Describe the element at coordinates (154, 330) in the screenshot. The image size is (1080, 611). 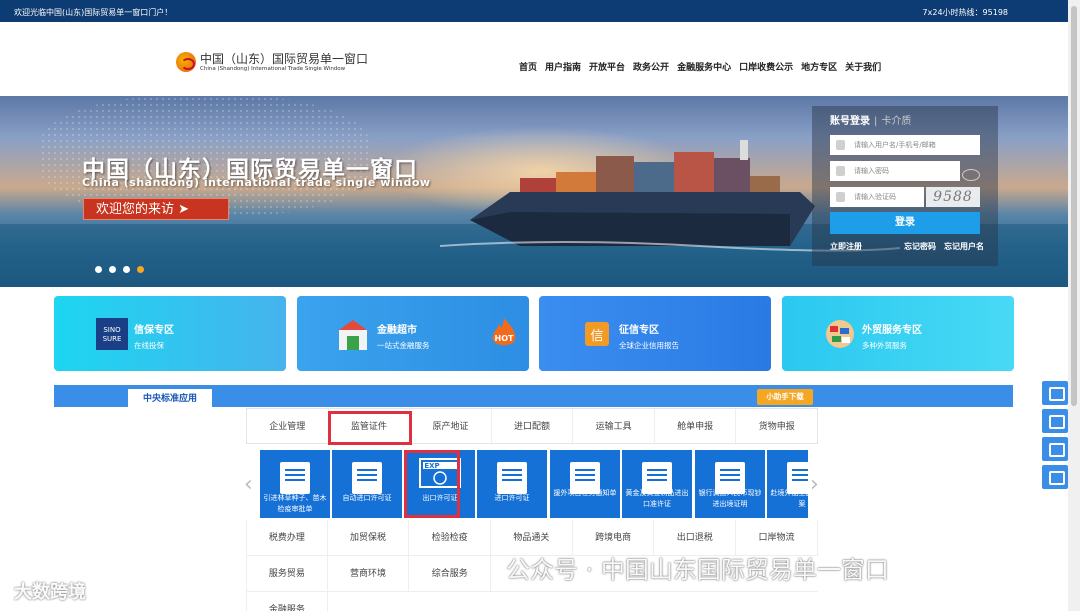
I see `card-title: 信保专区` at that location.